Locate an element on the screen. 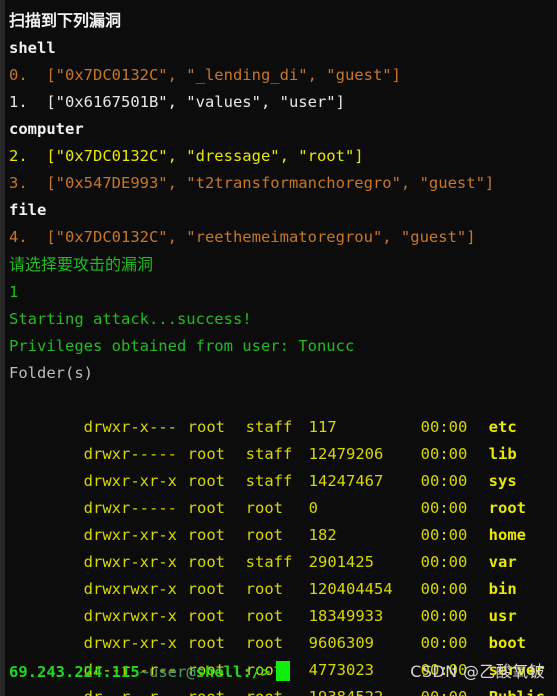  category-shell: shell is located at coordinates (32, 48).